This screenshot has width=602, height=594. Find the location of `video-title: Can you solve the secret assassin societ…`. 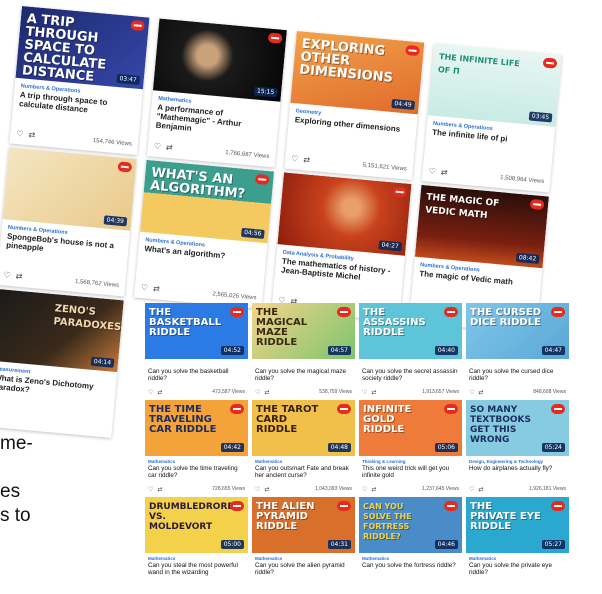

video-title: Can you solve the secret assassin societ… is located at coordinates (410, 375).